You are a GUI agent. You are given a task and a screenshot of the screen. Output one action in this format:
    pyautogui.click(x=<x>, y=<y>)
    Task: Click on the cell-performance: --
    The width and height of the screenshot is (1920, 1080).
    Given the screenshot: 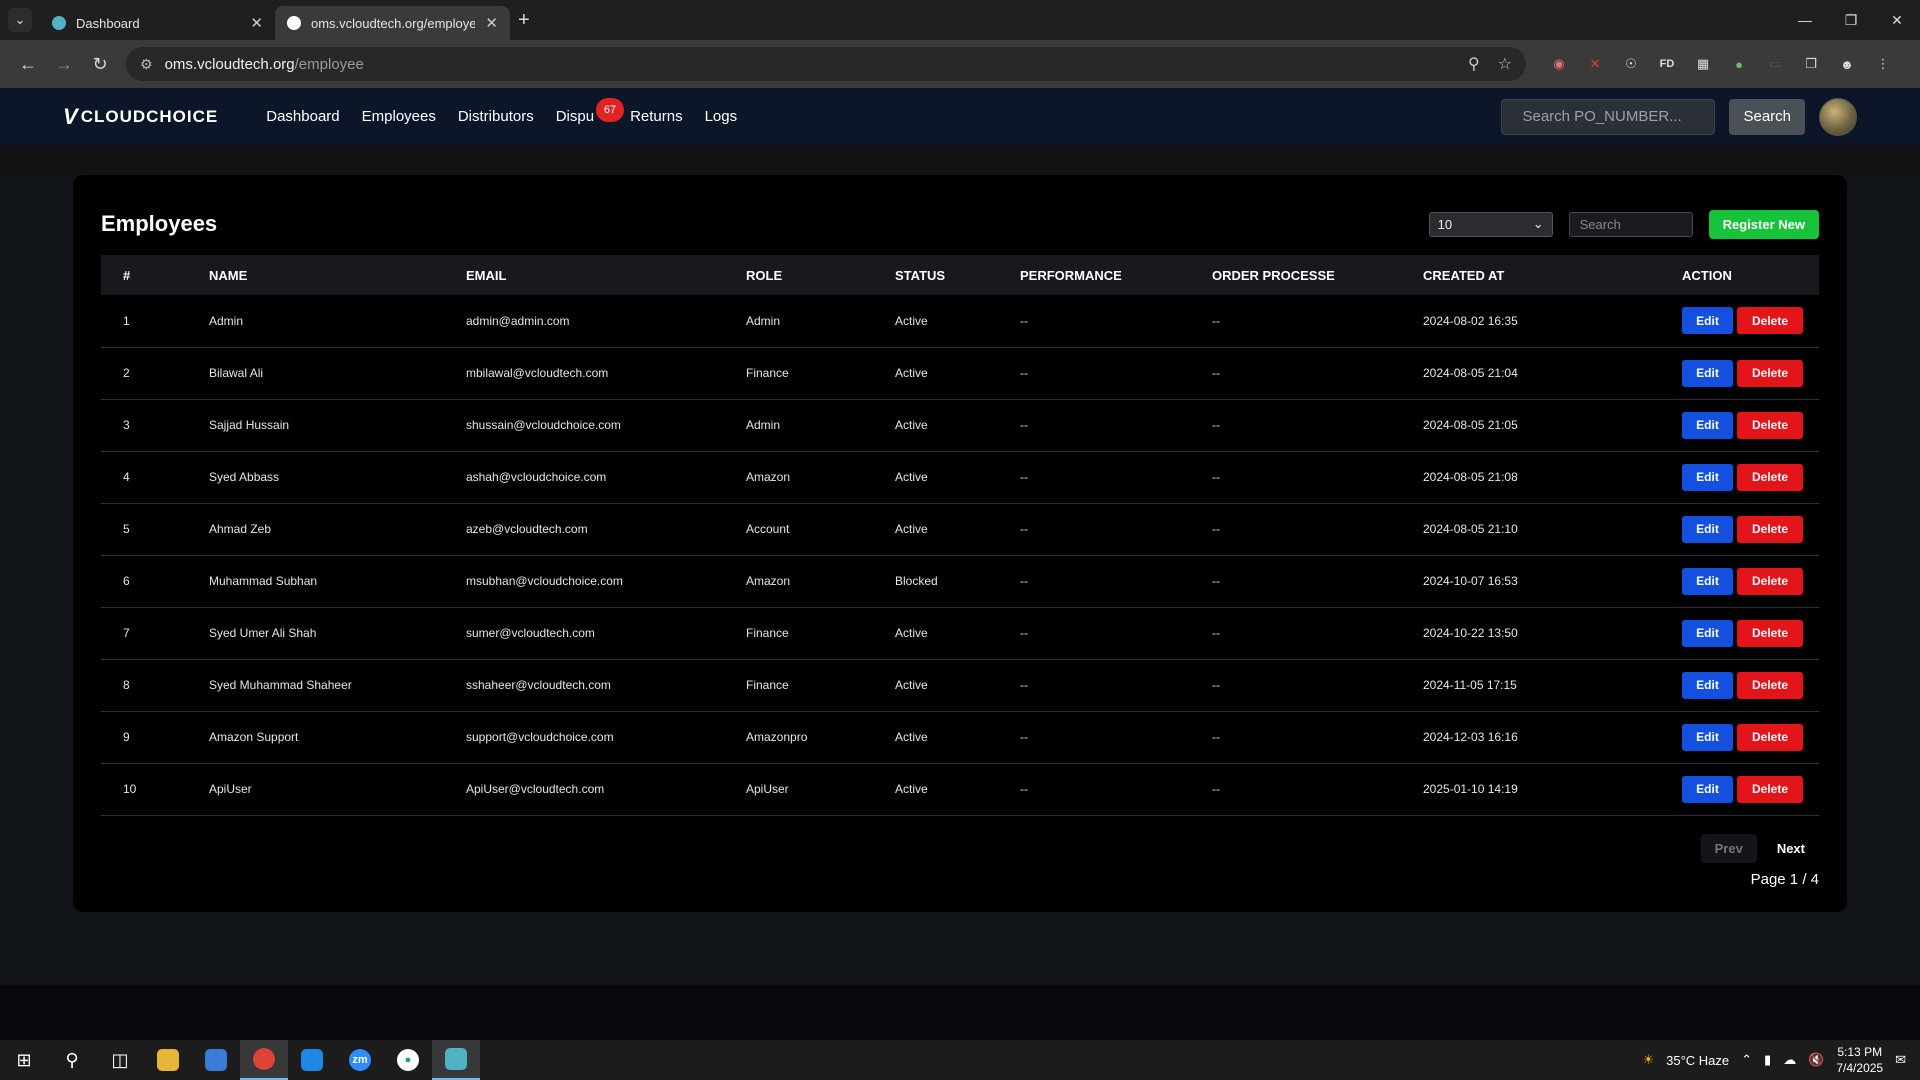 What is the action you would take?
    pyautogui.click(x=1106, y=477)
    